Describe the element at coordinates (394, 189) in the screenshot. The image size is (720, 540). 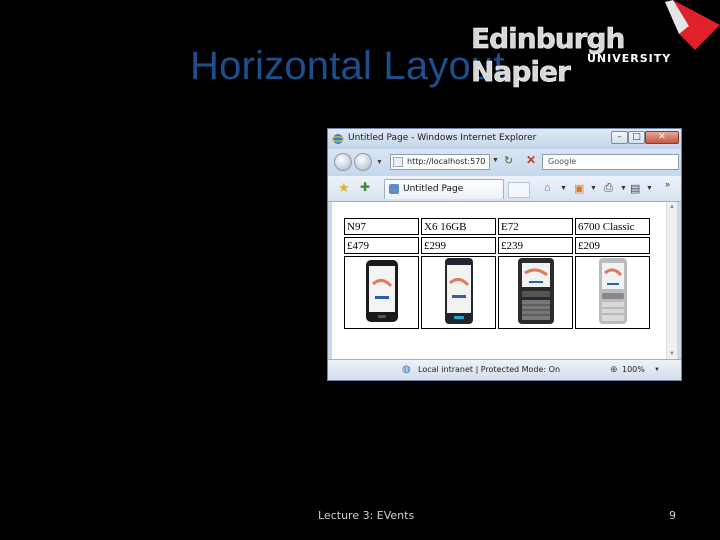
I see `tab-page-icon` at that location.